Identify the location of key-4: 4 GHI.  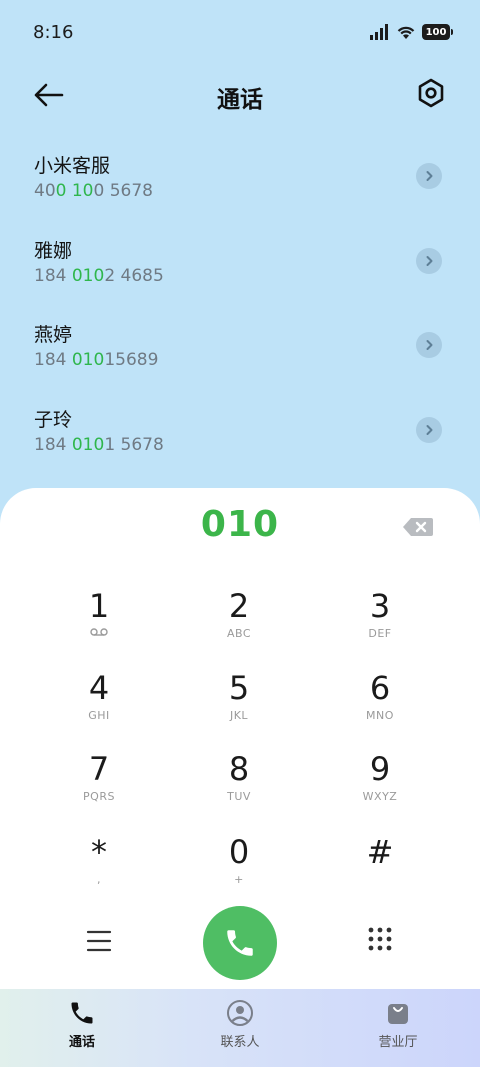
(99, 705).